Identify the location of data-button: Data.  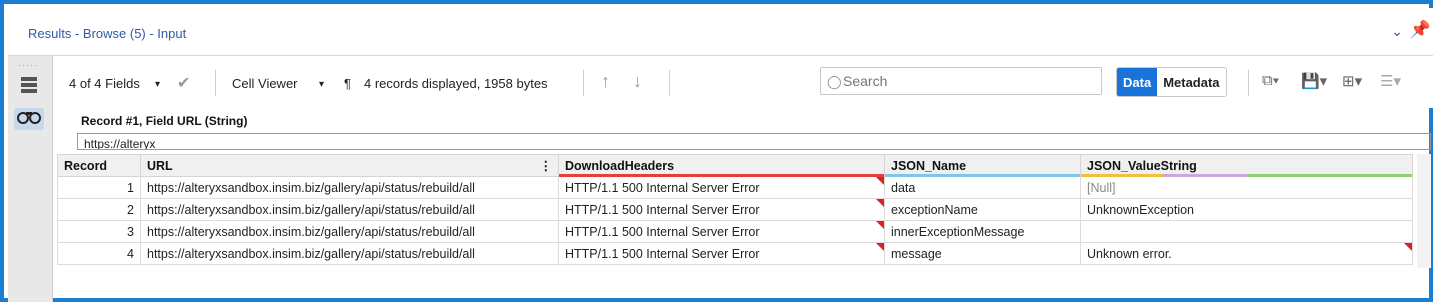
(1137, 82).